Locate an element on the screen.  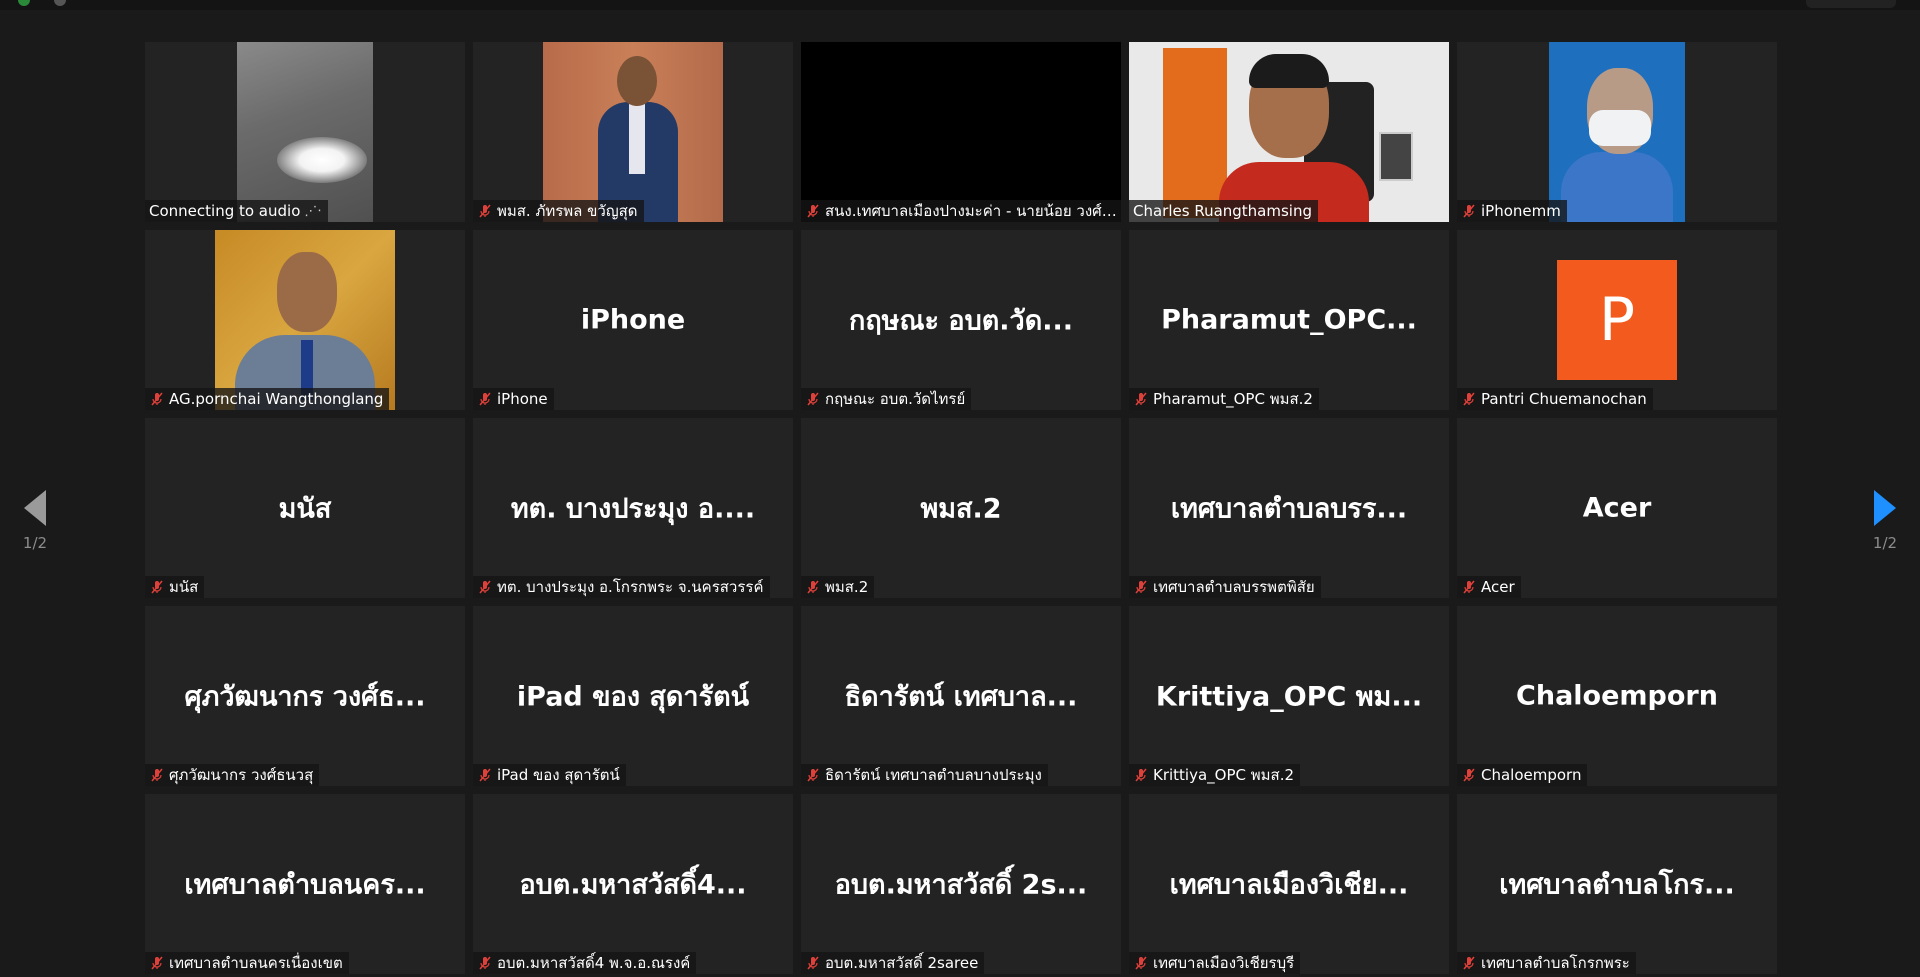
participant-tile: เทศบาลตำบลนคร... เทศบาลตำบลนครเนื่องเขต is located at coordinates (305, 884).